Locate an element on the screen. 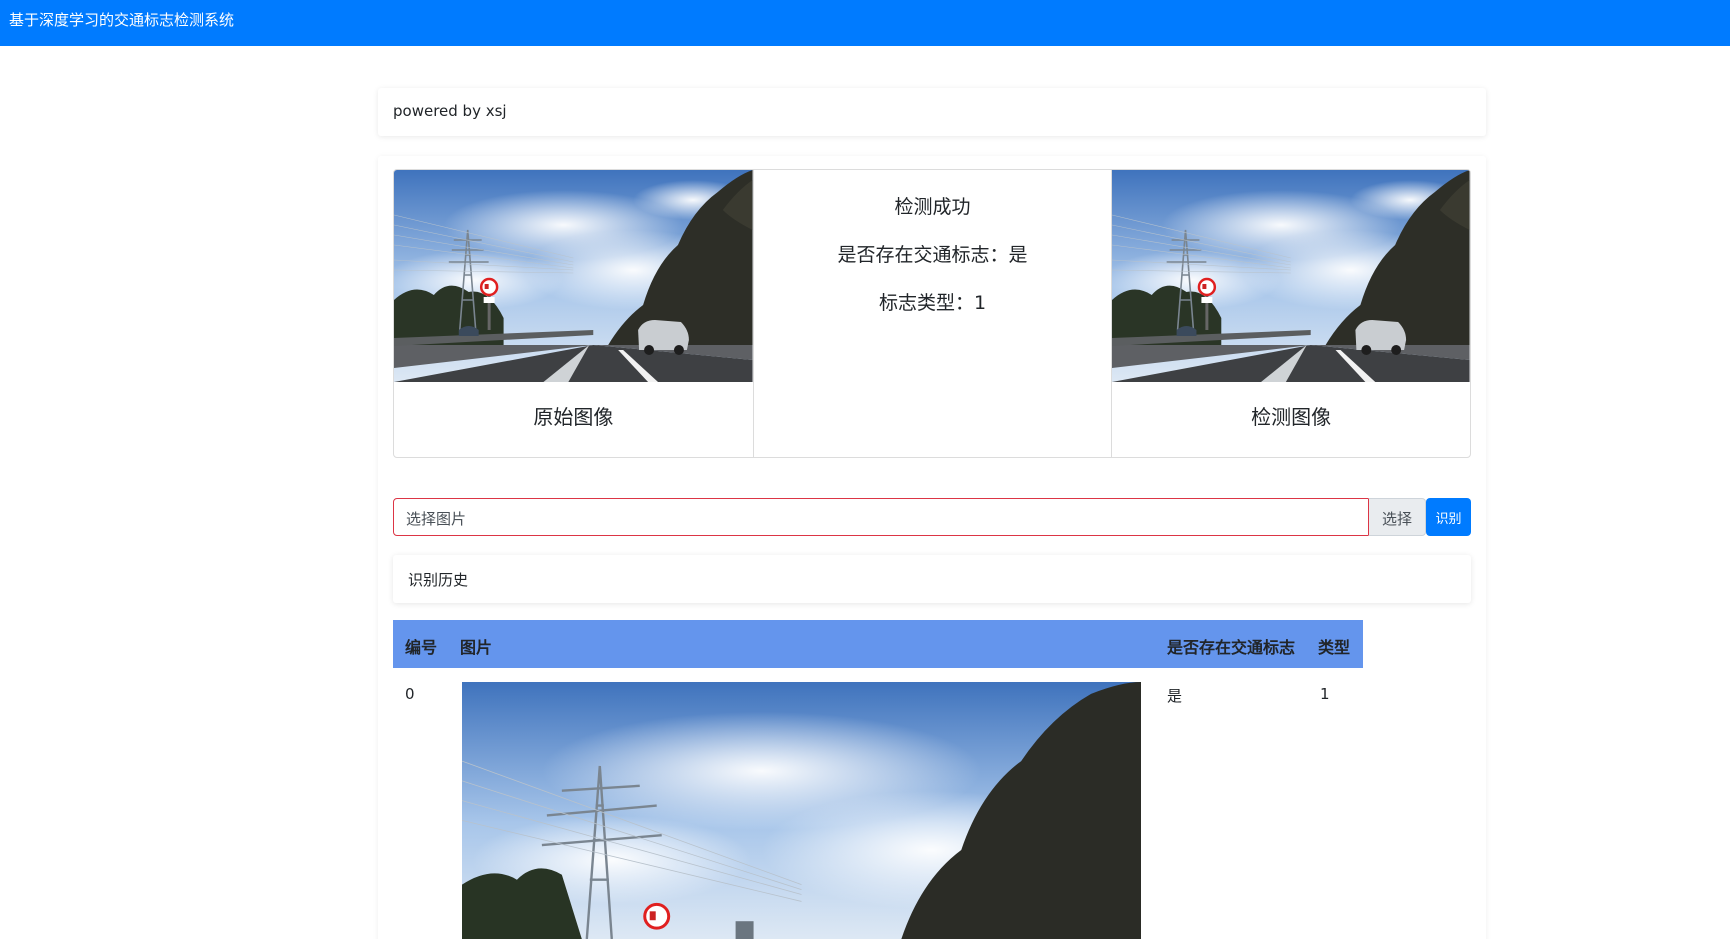 This screenshot has height=939, width=1730. sign-existence-text: 是否存在交通标志：是 is located at coordinates (932, 255).